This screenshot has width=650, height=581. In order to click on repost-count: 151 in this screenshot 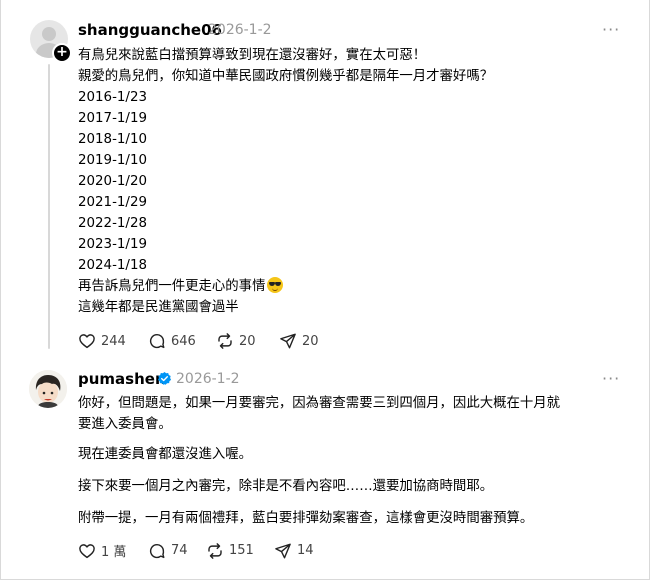, I will do `click(241, 550)`.